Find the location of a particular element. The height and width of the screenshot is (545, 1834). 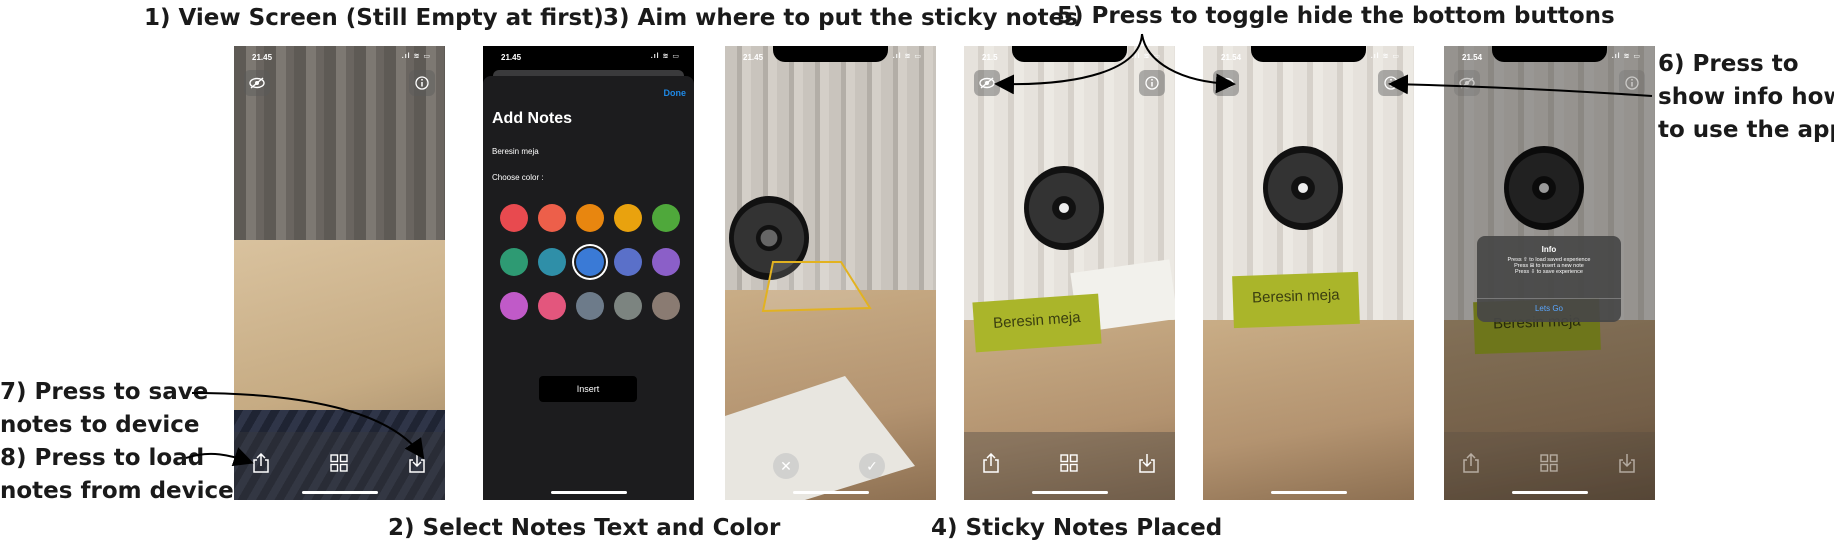

sheet-title: Add Notes is located at coordinates (532, 118).